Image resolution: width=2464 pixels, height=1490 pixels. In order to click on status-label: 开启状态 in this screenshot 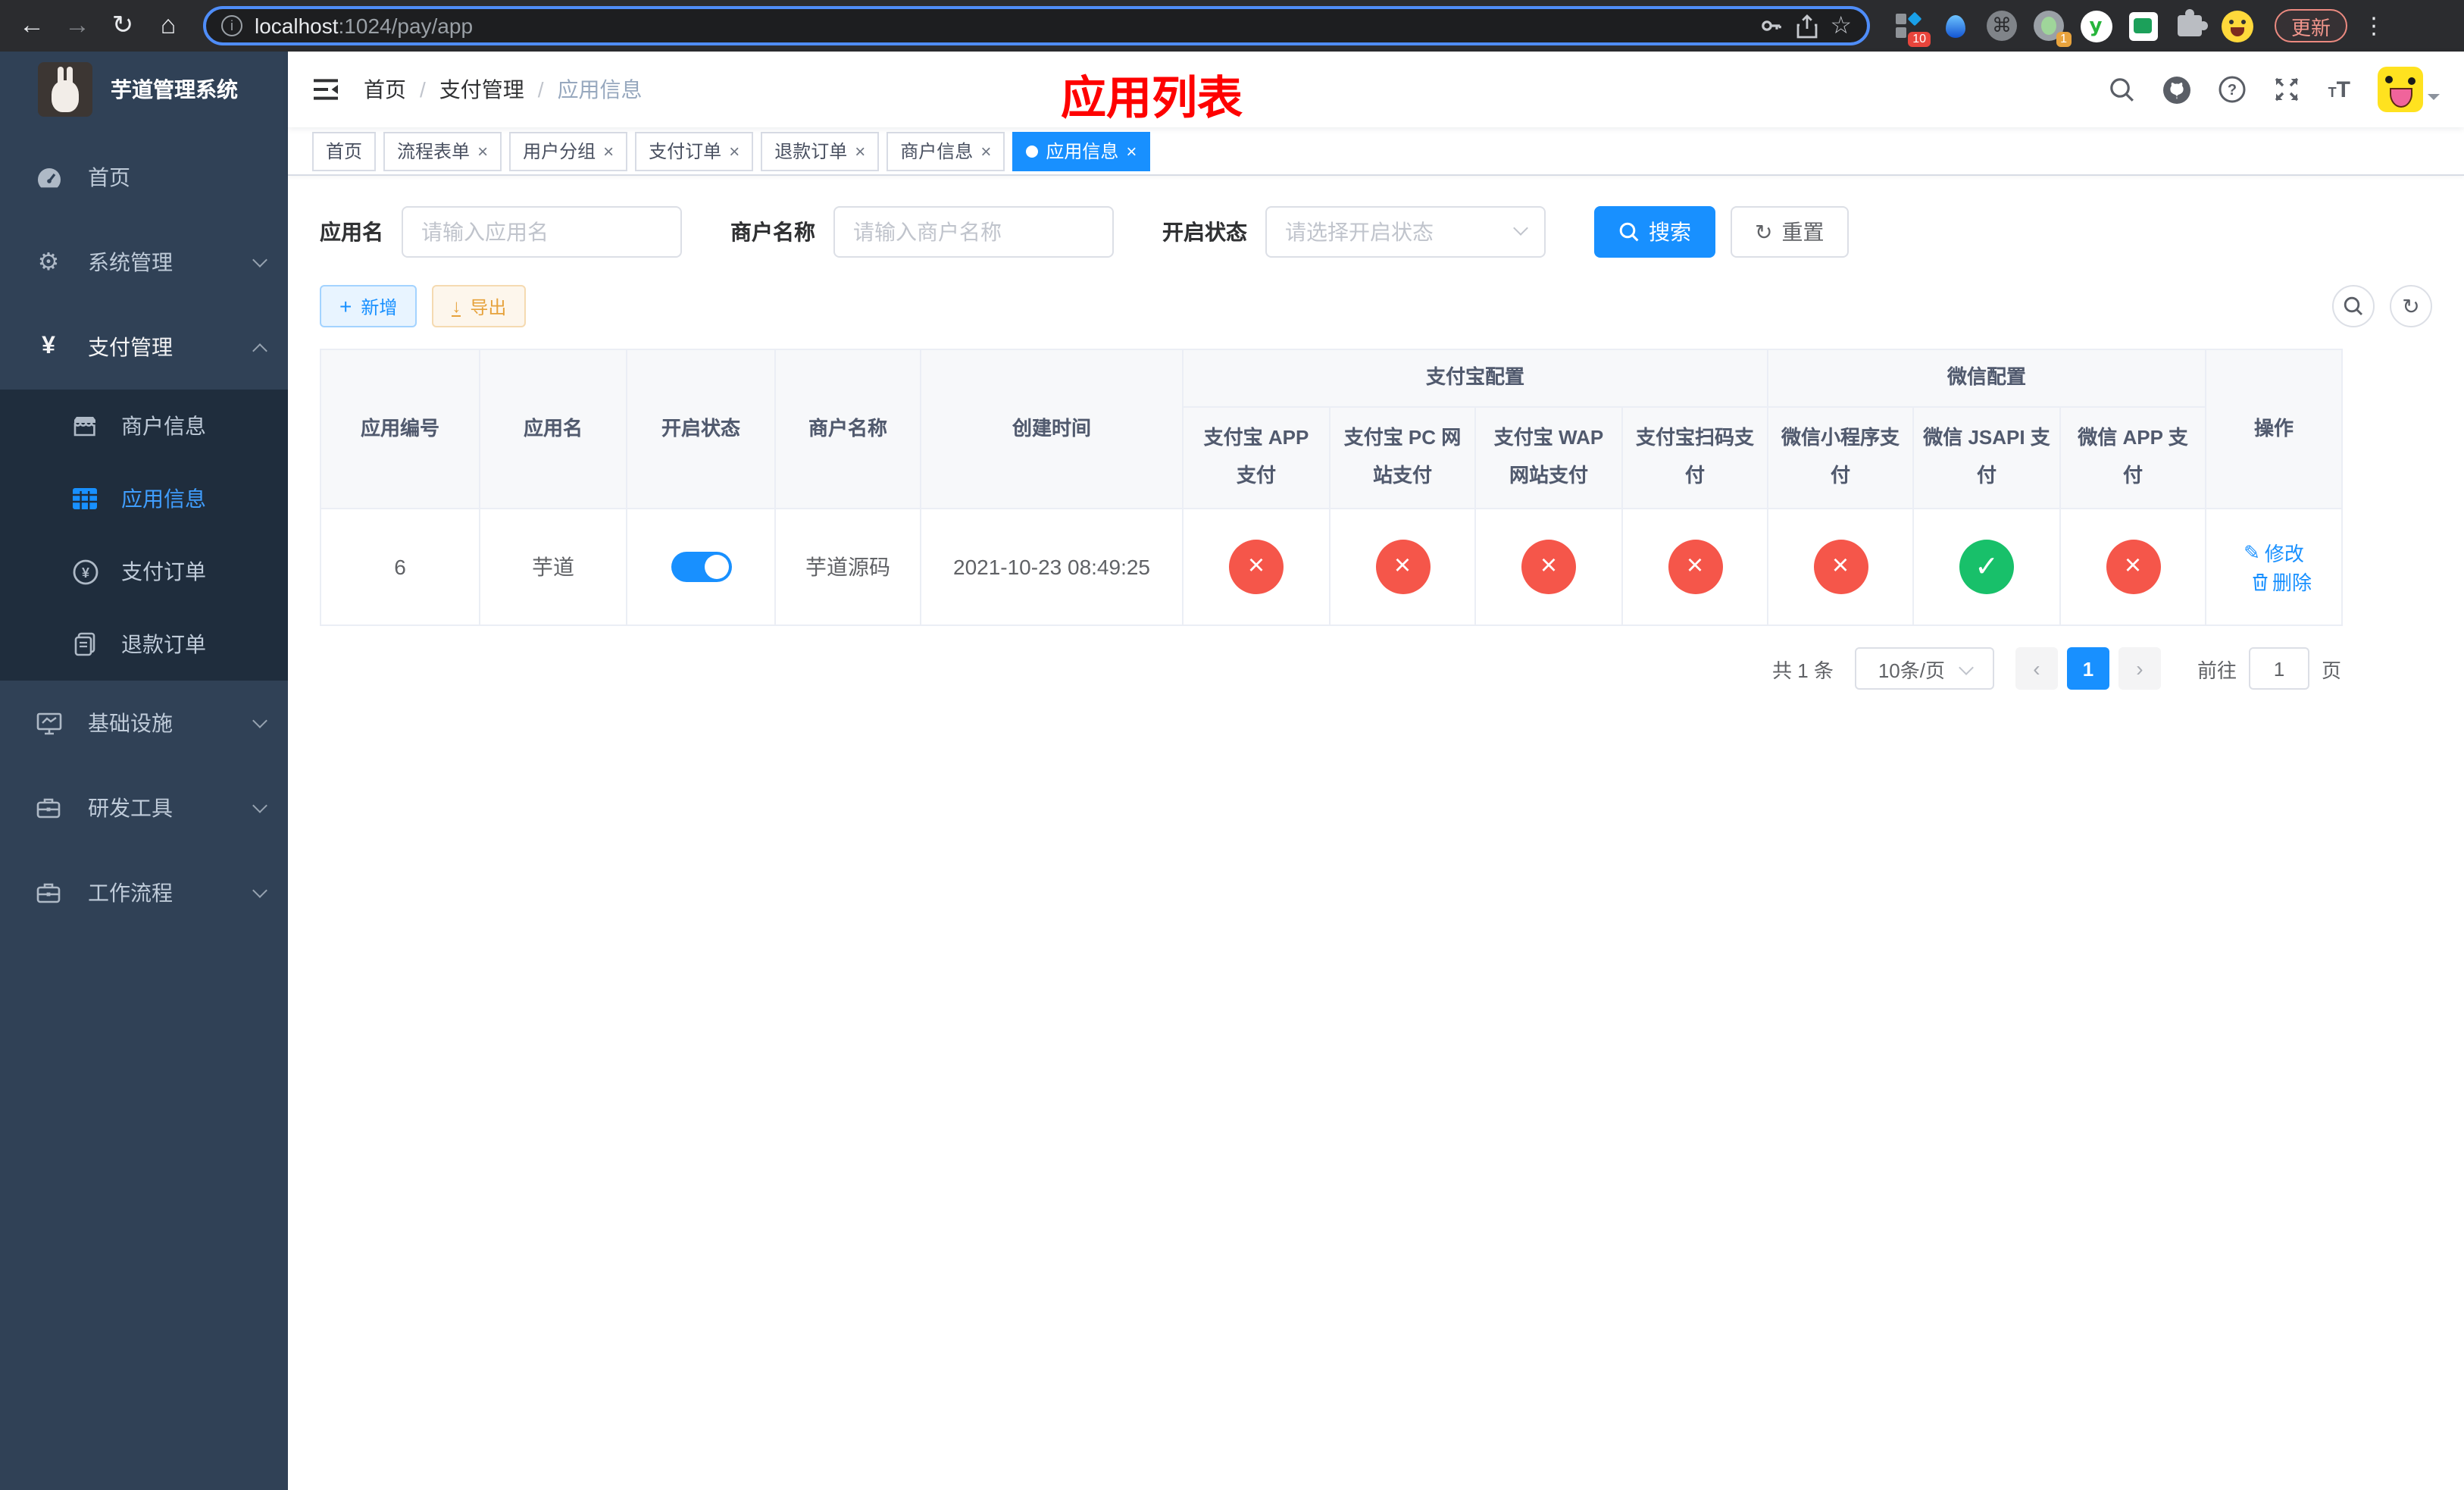, I will do `click(1204, 232)`.